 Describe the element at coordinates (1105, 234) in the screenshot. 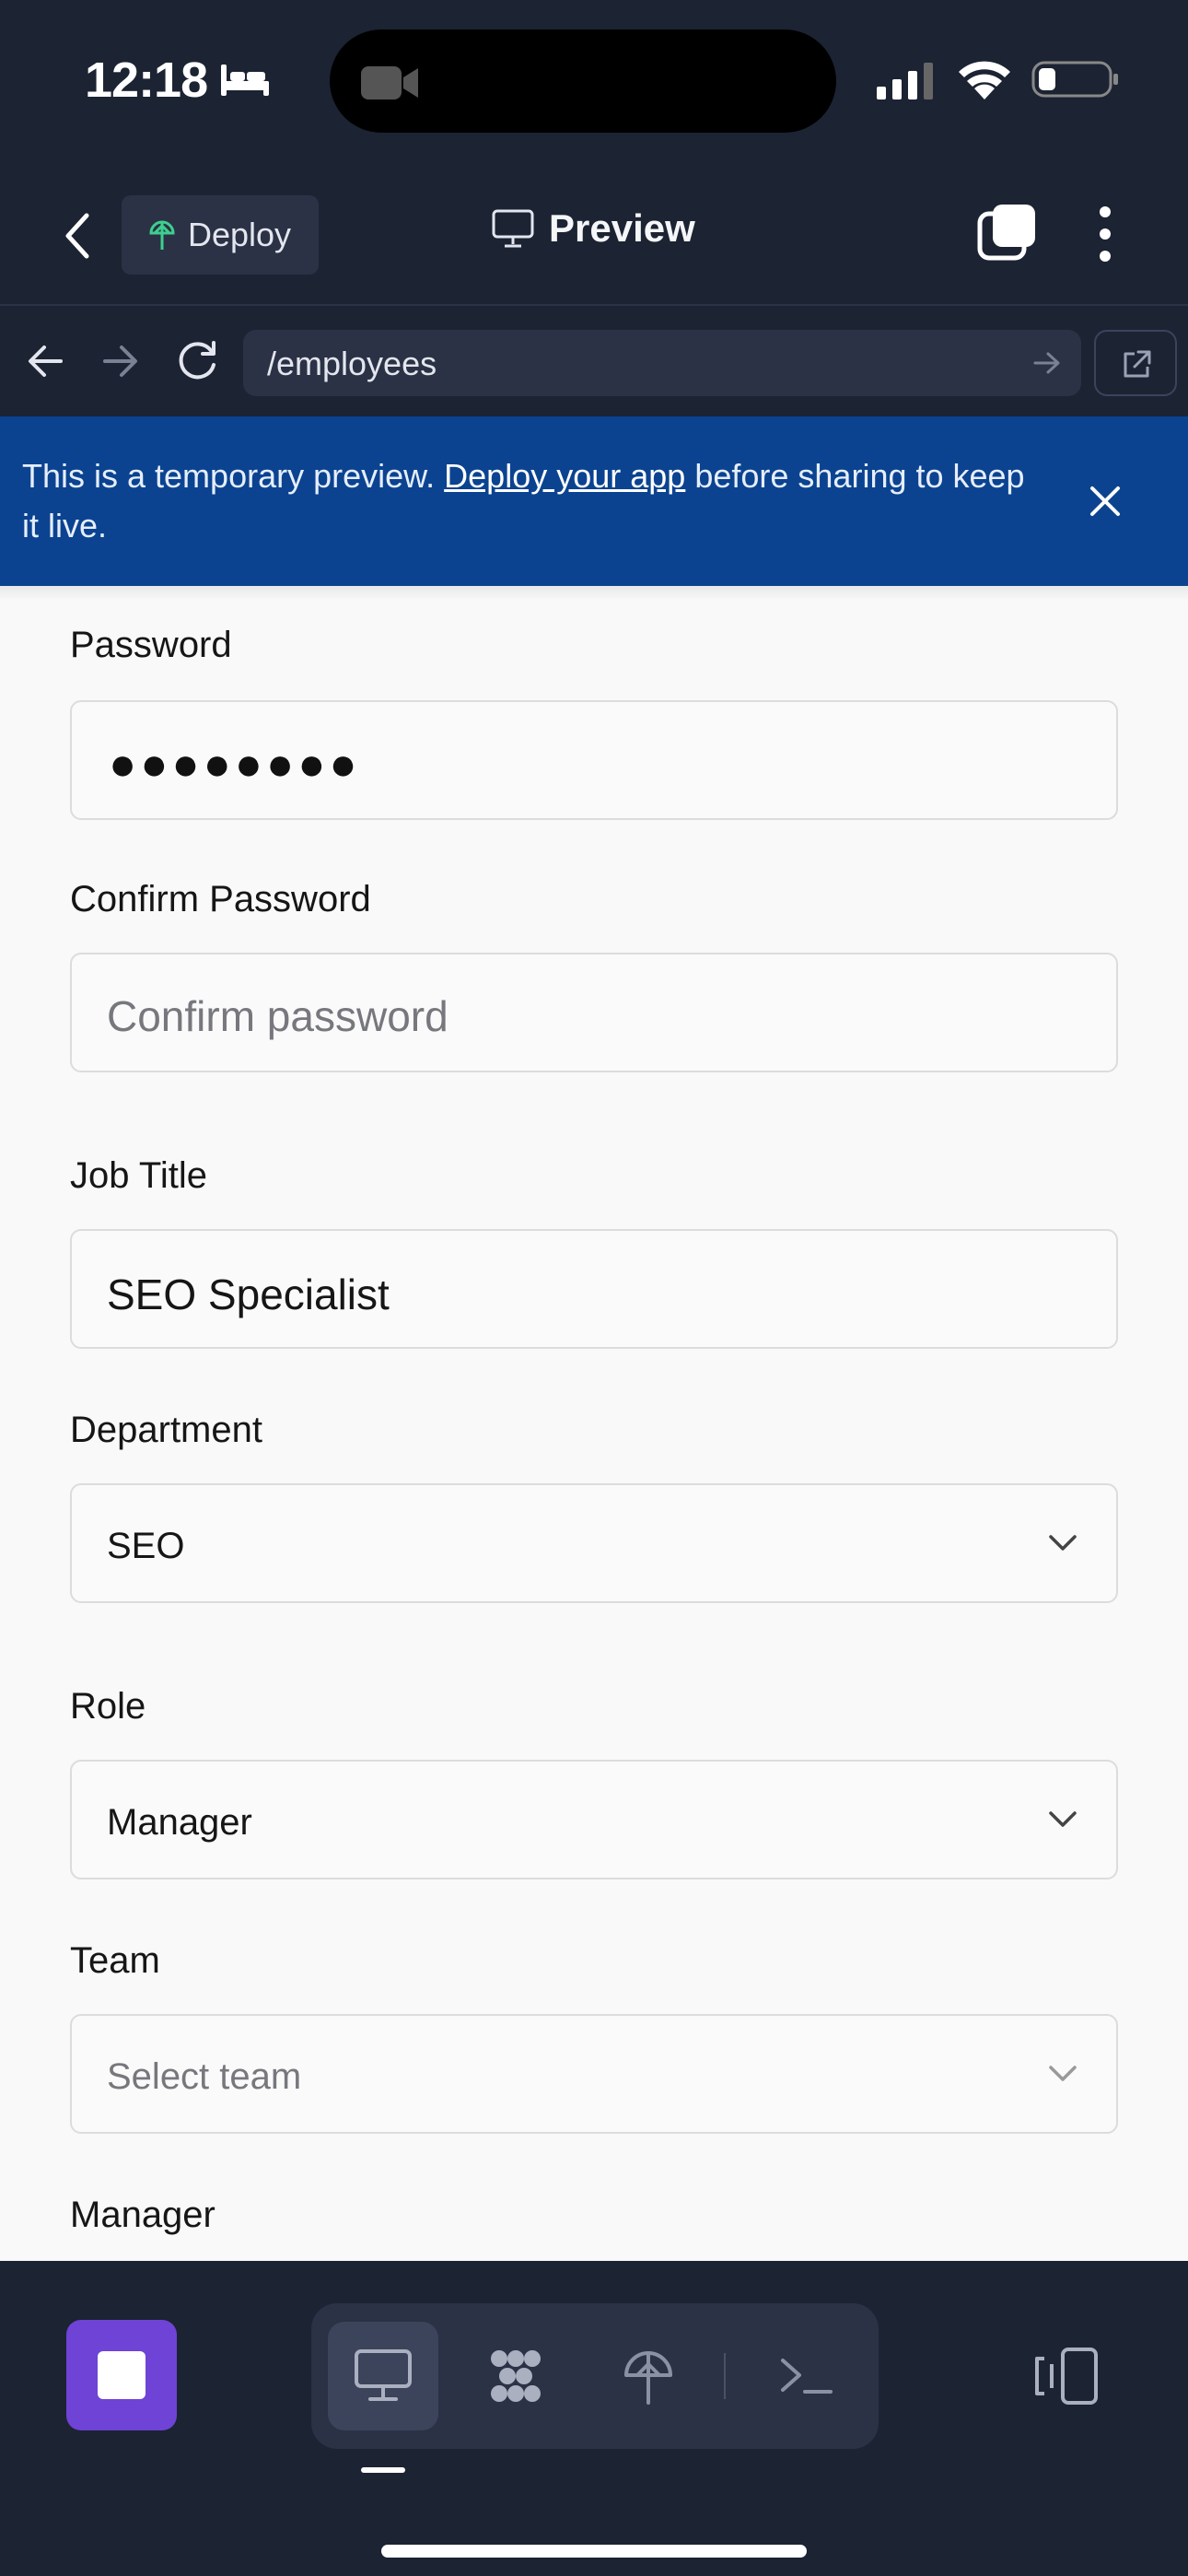

I see `more-vertical-icon` at that location.